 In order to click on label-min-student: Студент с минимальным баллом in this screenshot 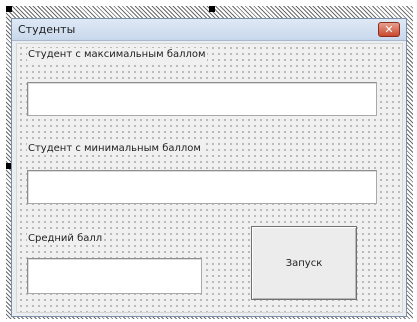, I will do `click(114, 148)`.